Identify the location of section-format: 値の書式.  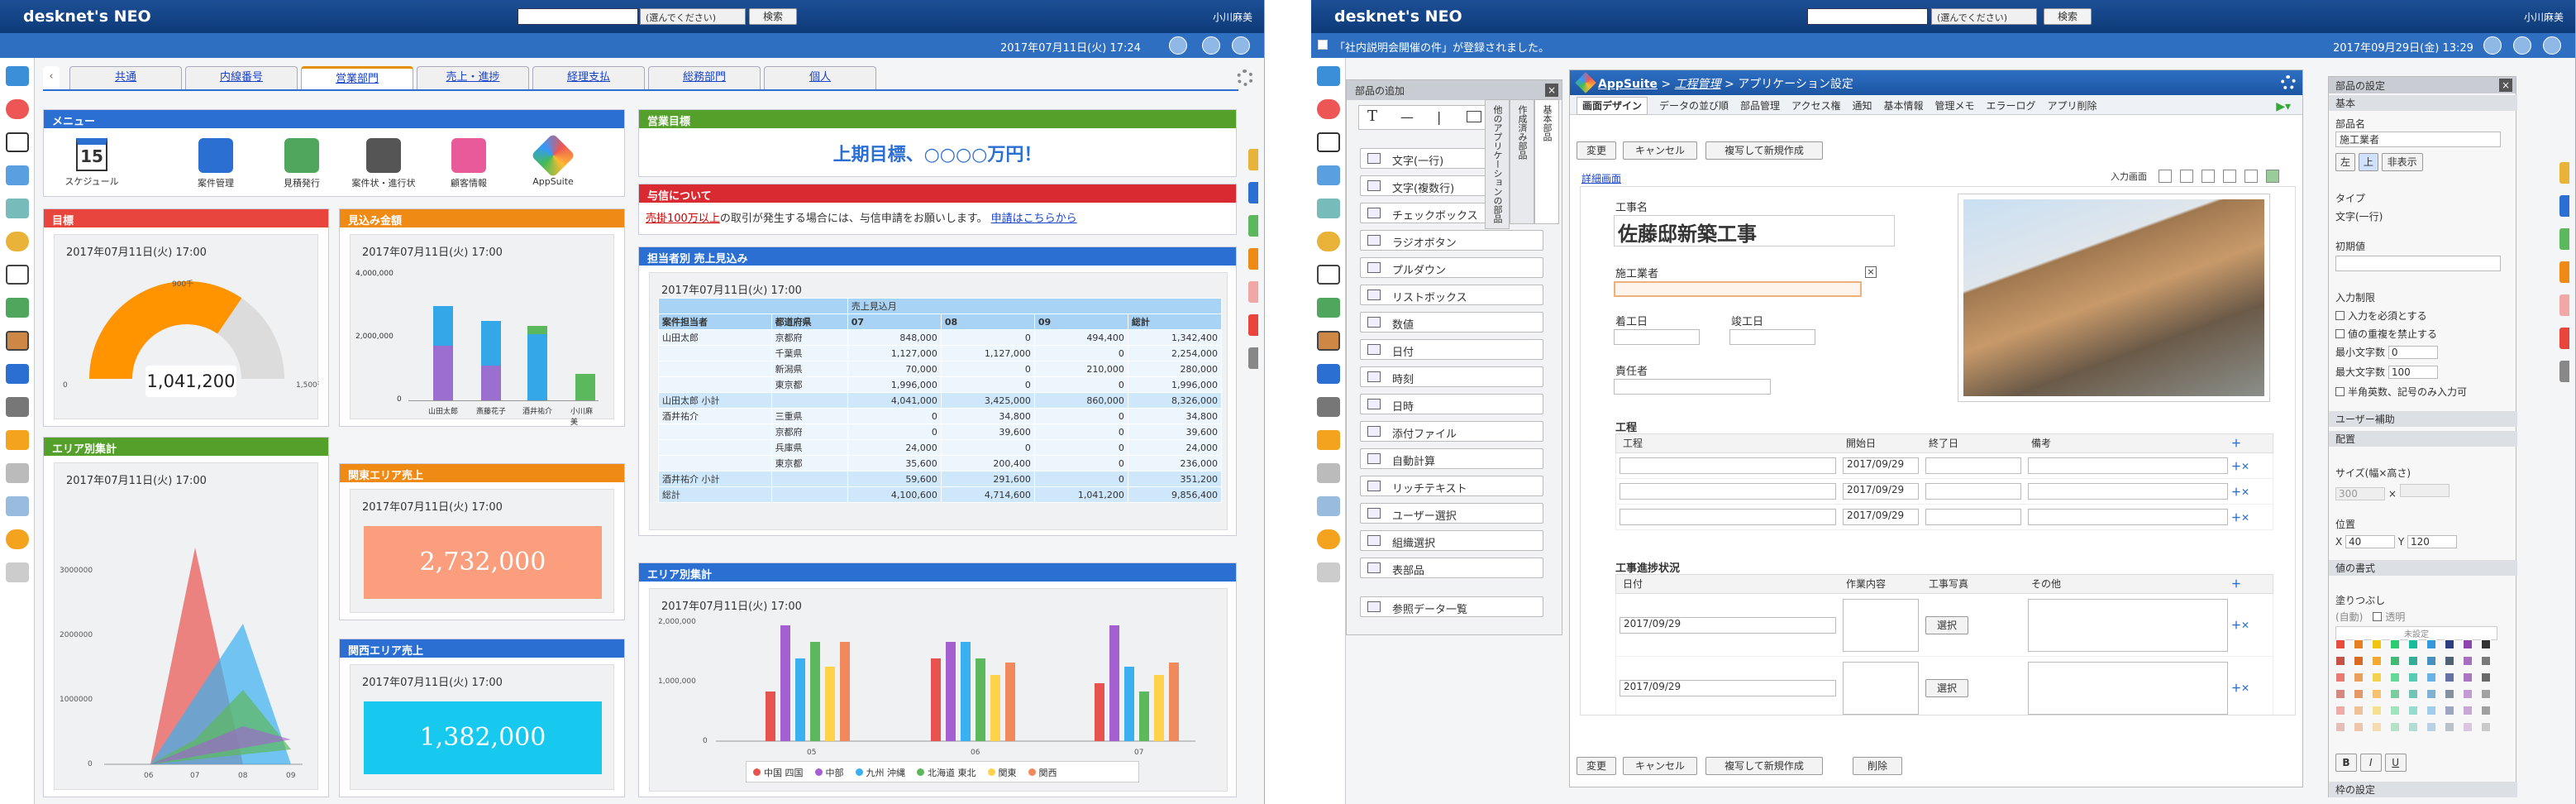
(2423, 568).